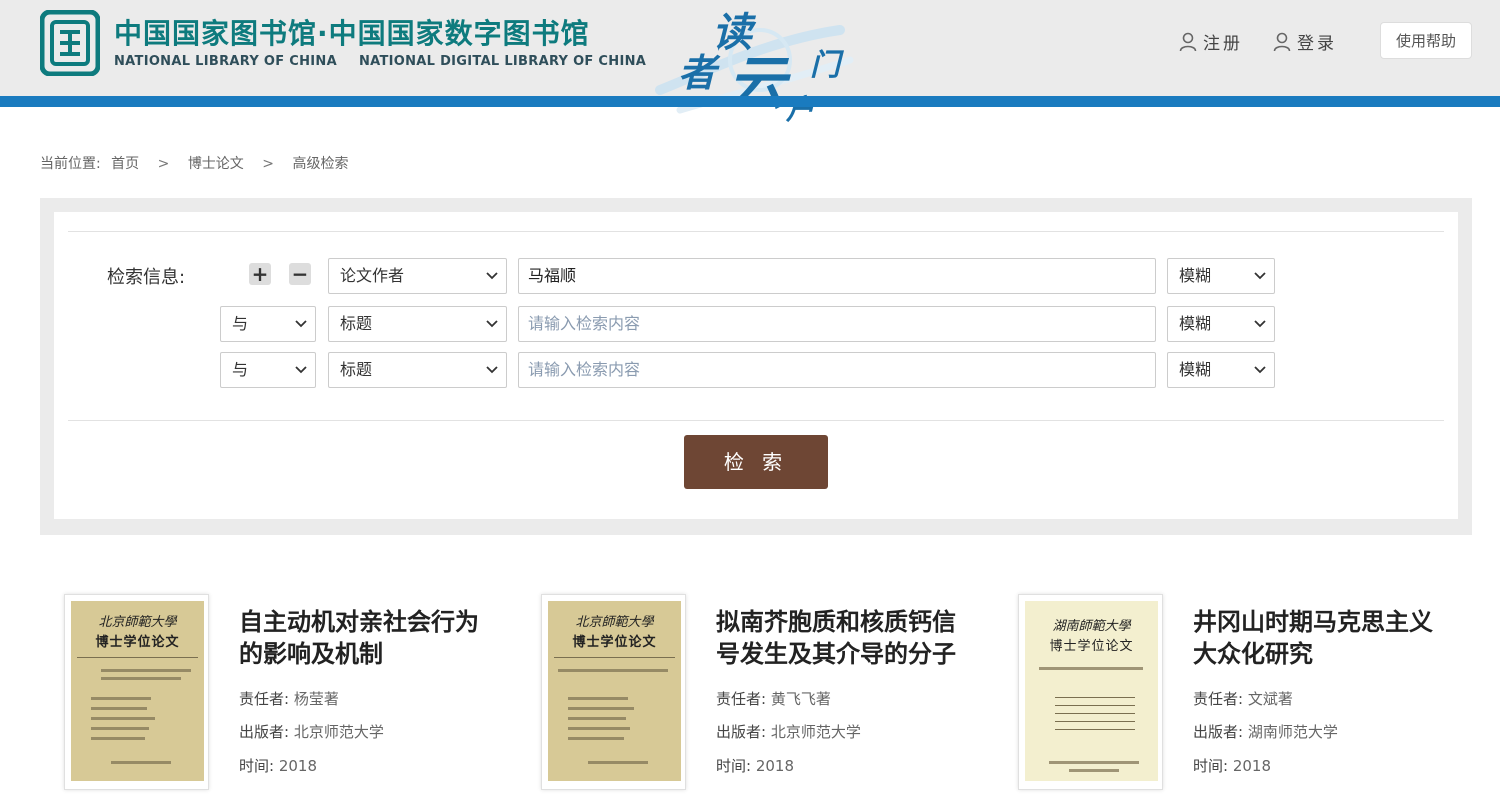  I want to click on login-link: 登录, so click(1305, 41).